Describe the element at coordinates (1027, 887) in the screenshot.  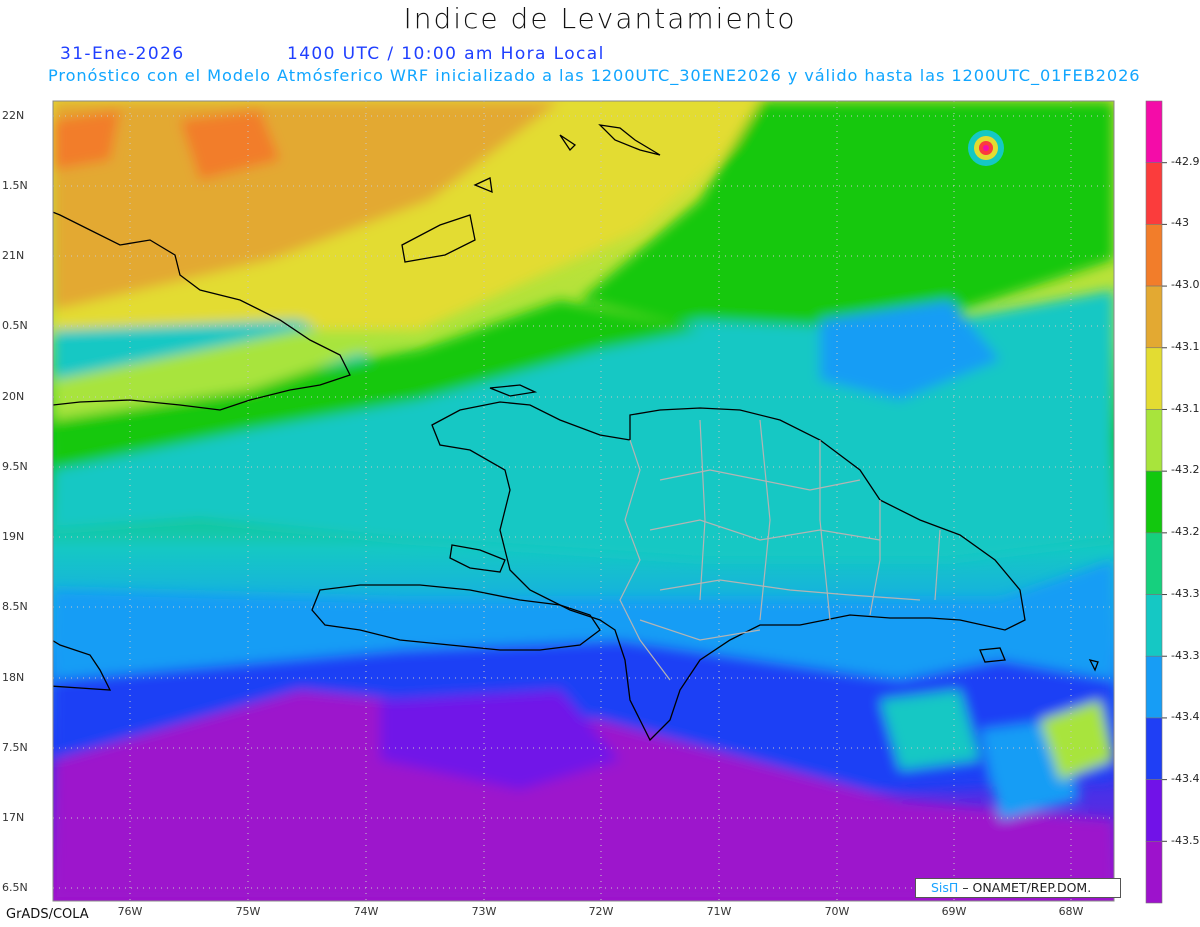
I see `onamet-credit-text: – ONAMET/REP.DOM.` at that location.